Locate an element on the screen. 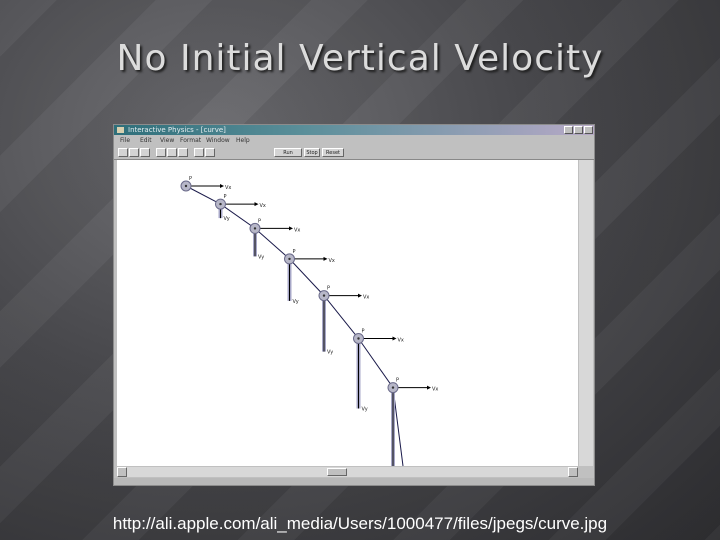 Image resolution: width=720 pixels, height=540 pixels. paste-icon is located at coordinates (183, 152).